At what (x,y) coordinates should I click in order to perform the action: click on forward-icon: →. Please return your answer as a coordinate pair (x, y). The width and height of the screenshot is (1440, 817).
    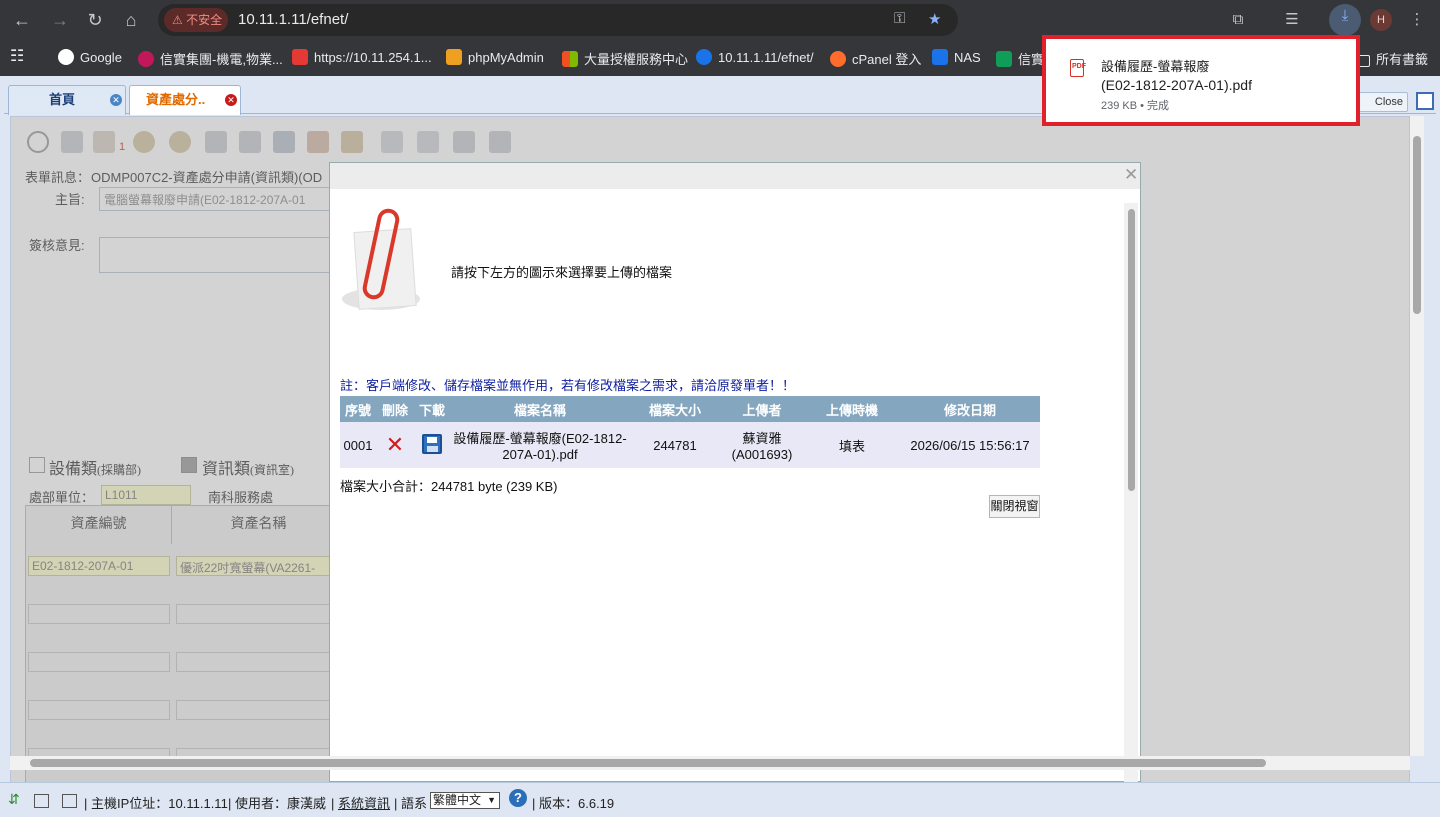
    Looking at the image, I should click on (60, 20).